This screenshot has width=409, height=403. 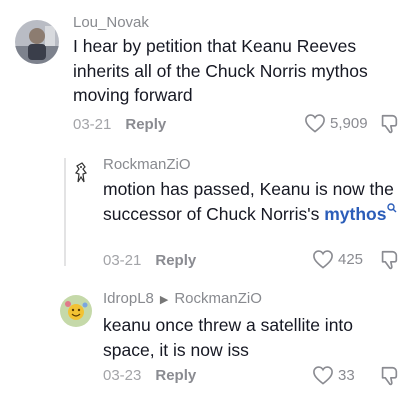 I want to click on play-arrow-icon: ▶, so click(x=164, y=299).